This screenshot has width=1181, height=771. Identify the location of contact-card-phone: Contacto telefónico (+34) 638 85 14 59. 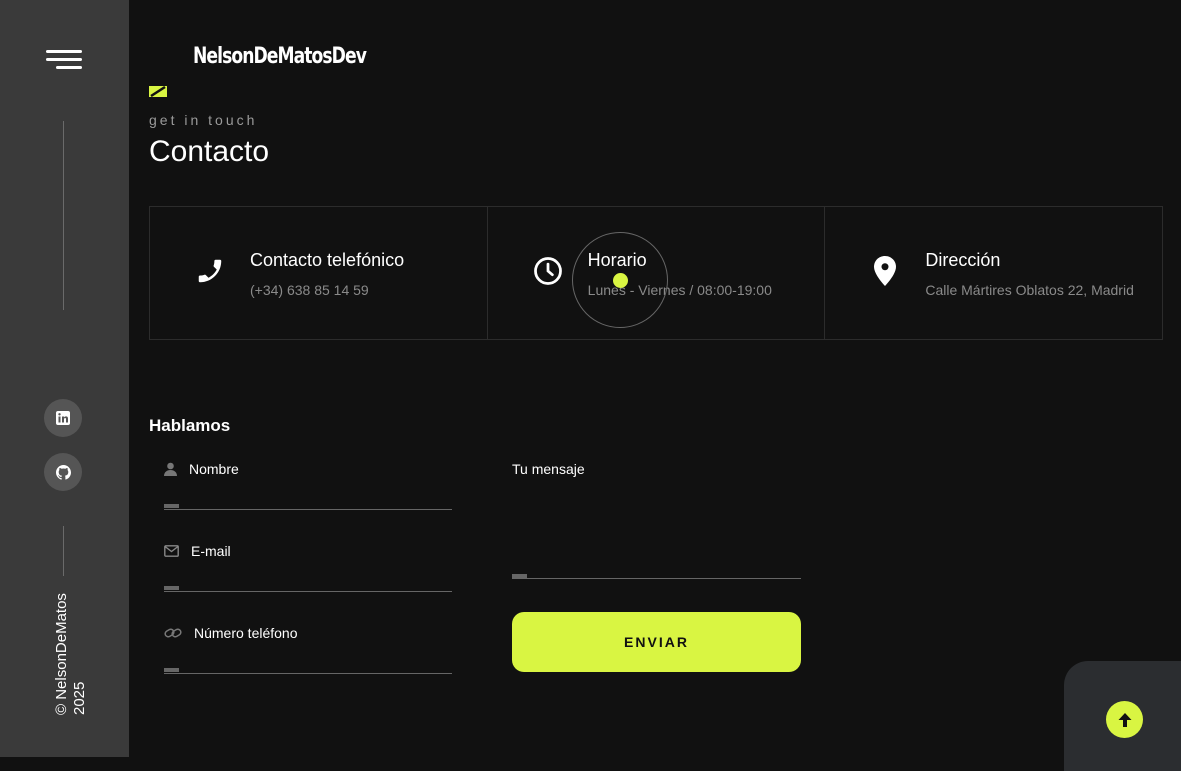
(319, 273).